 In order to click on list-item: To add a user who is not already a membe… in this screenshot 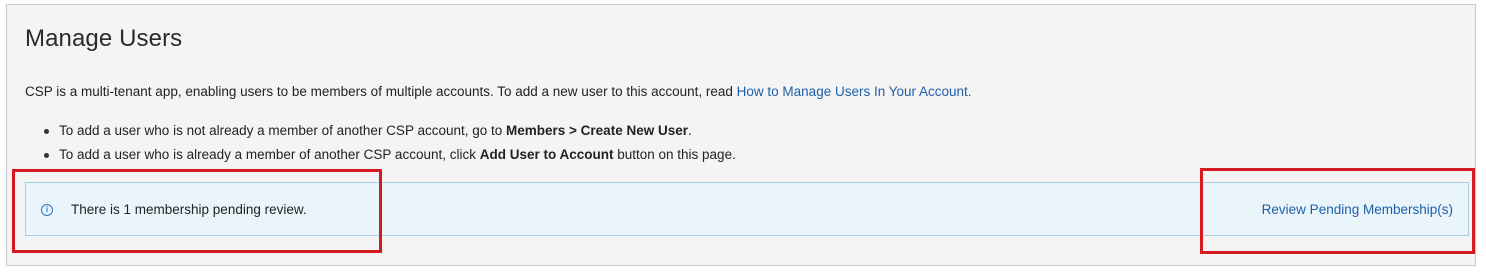, I will do `click(380, 135)`.